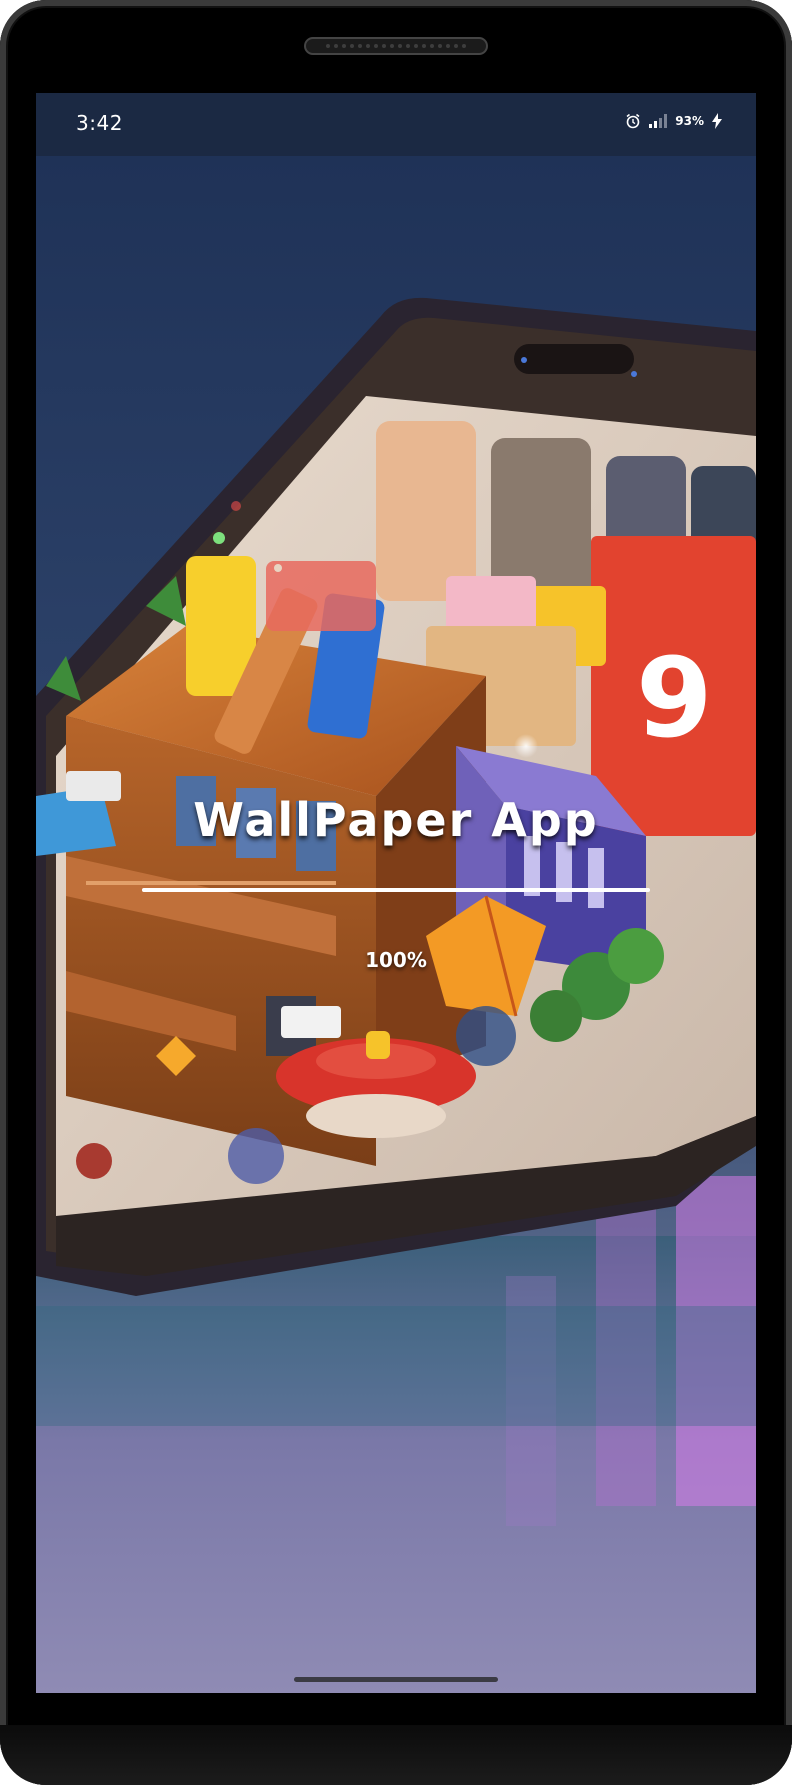 The height and width of the screenshot is (1785, 792). What do you see at coordinates (673, 121) in the screenshot?
I see `status-icons: 93%` at bounding box center [673, 121].